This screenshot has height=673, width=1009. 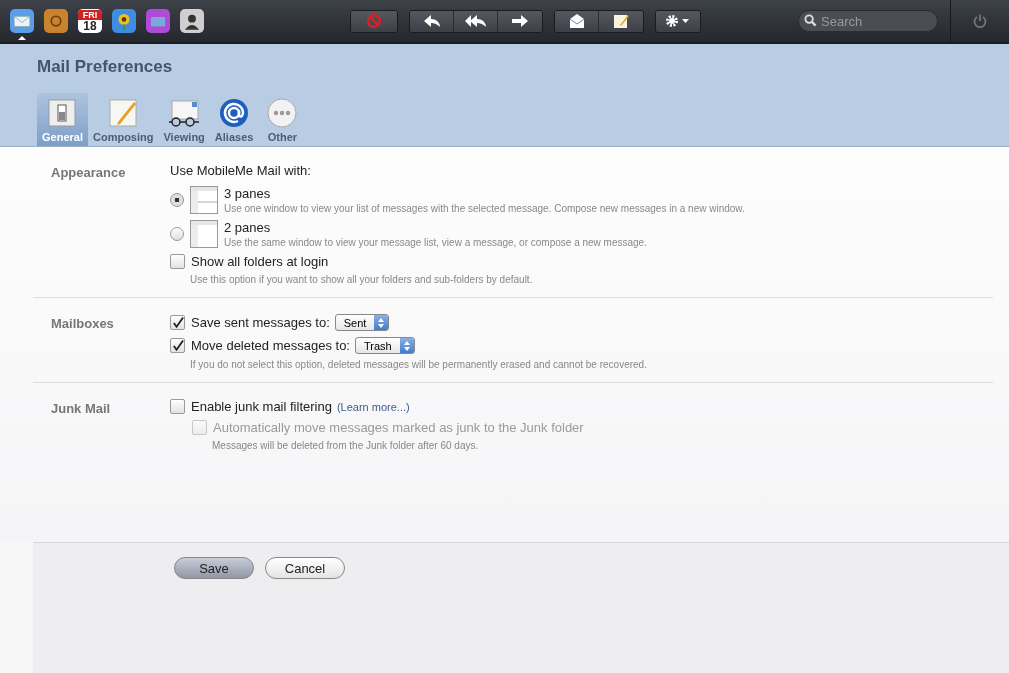 I want to click on reply-button, so click(x=432, y=21).